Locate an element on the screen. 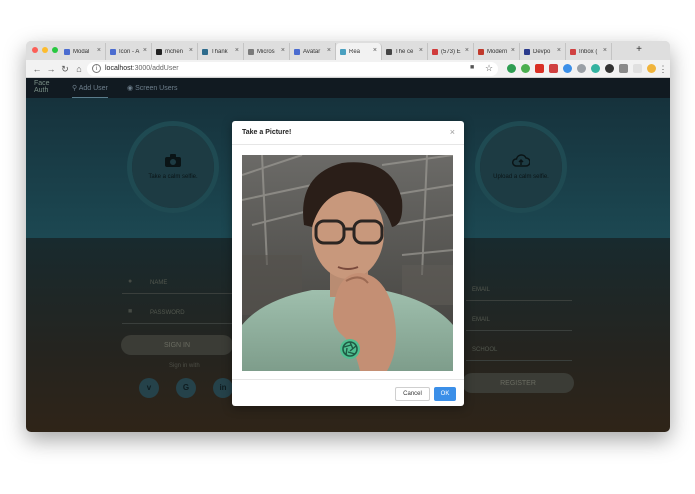  cancel-button: Cancel is located at coordinates (412, 394).